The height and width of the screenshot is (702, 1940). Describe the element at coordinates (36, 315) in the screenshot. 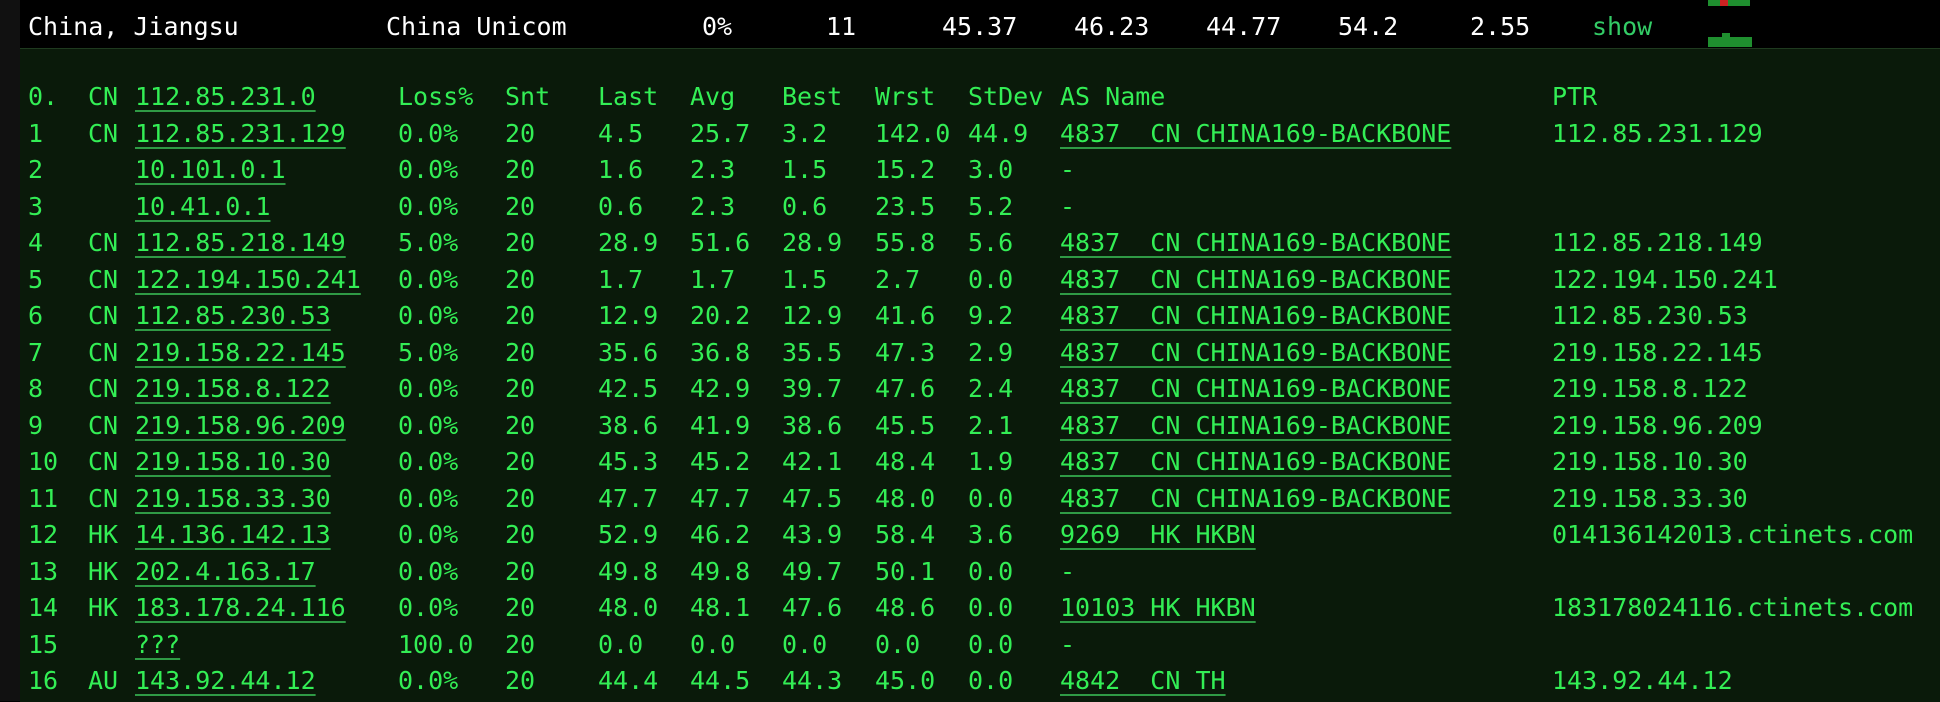

I see `hop-hop: 6` at that location.